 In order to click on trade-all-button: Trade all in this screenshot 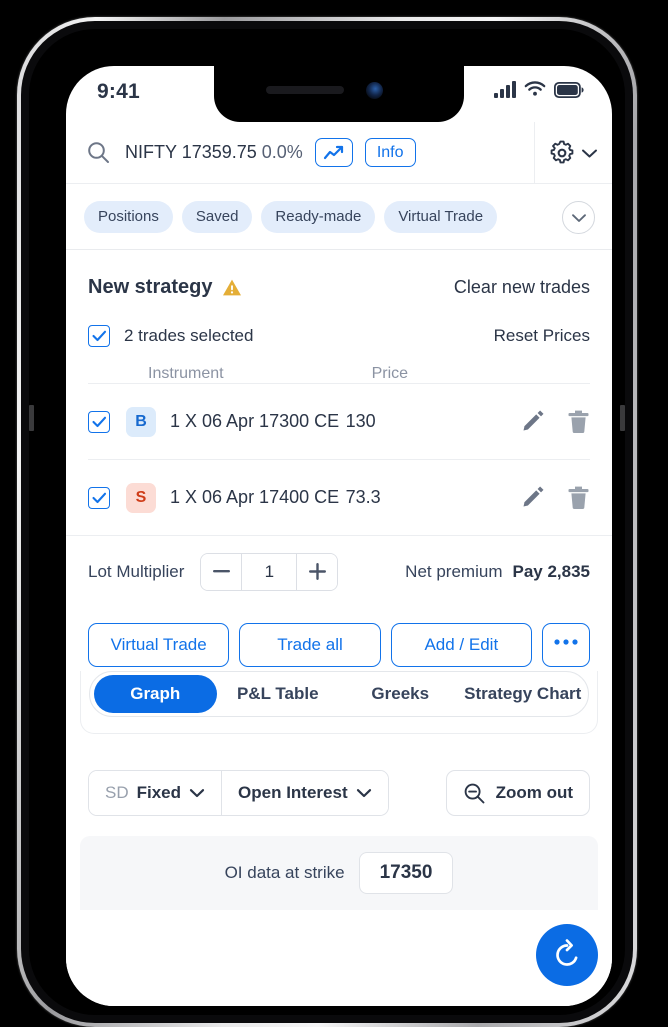, I will do `click(310, 645)`.